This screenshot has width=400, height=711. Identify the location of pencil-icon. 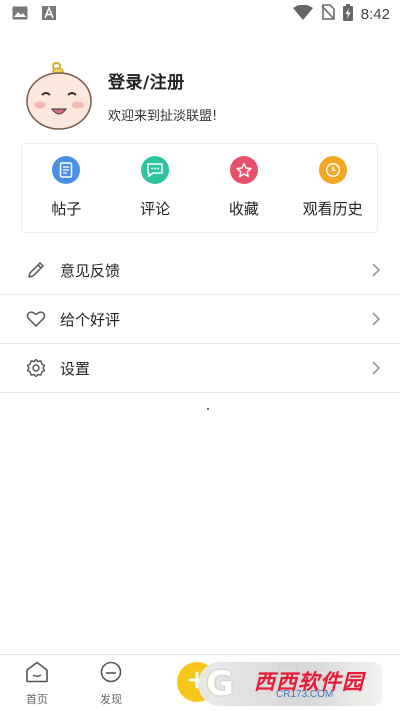
(36, 270).